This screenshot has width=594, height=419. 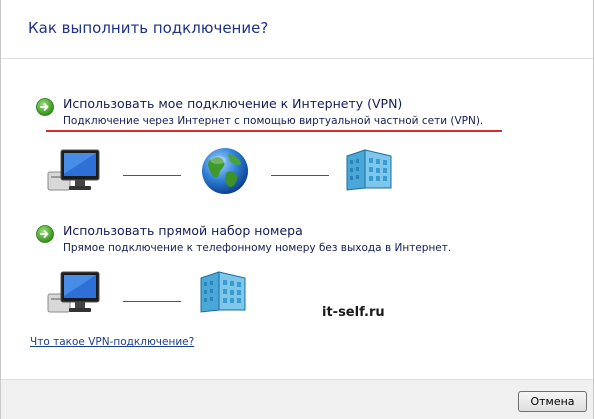 I want to click on header-divider, so click(x=297, y=58).